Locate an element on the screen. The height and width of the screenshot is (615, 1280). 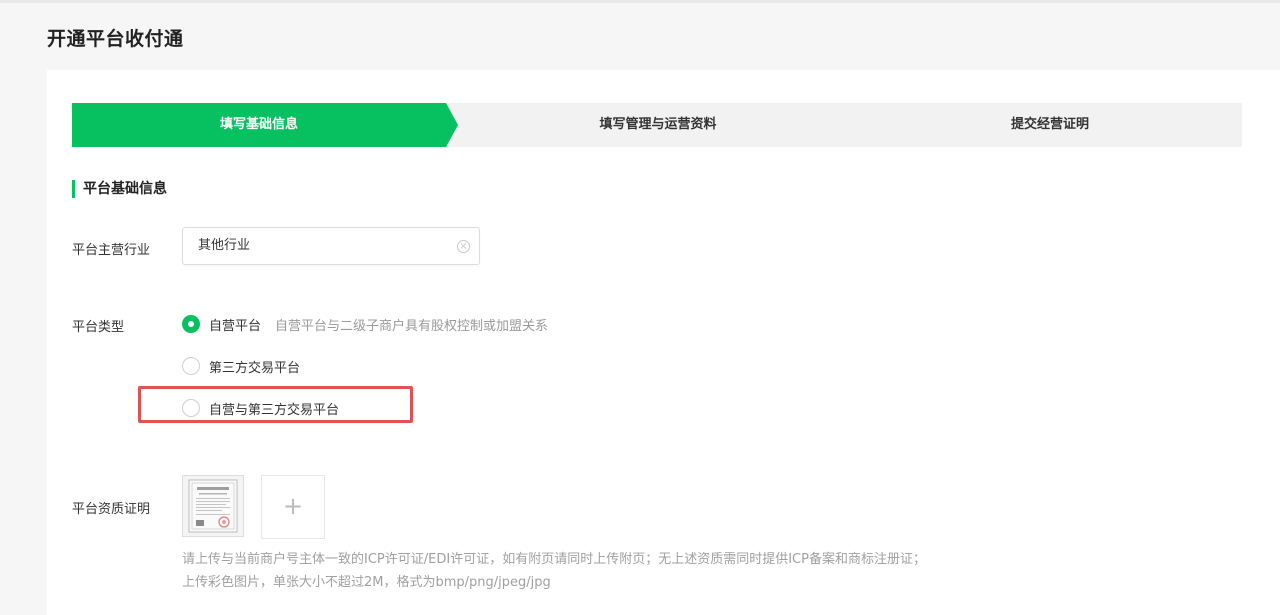
radio-description: 自营平台与二级子商户具有股权控制或加盟关系 is located at coordinates (412, 326).